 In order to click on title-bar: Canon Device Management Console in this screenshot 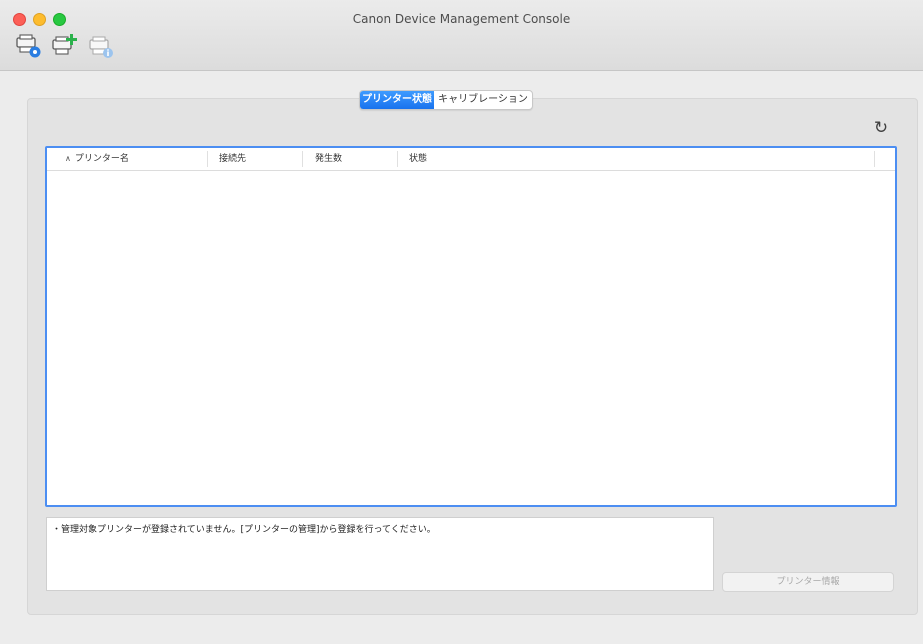, I will do `click(461, 35)`.